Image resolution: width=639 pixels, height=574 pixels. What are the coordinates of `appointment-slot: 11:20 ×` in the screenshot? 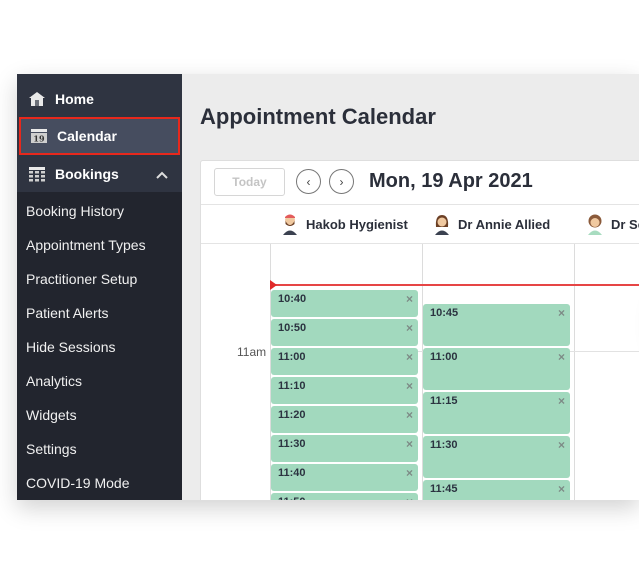 It's located at (344, 419).